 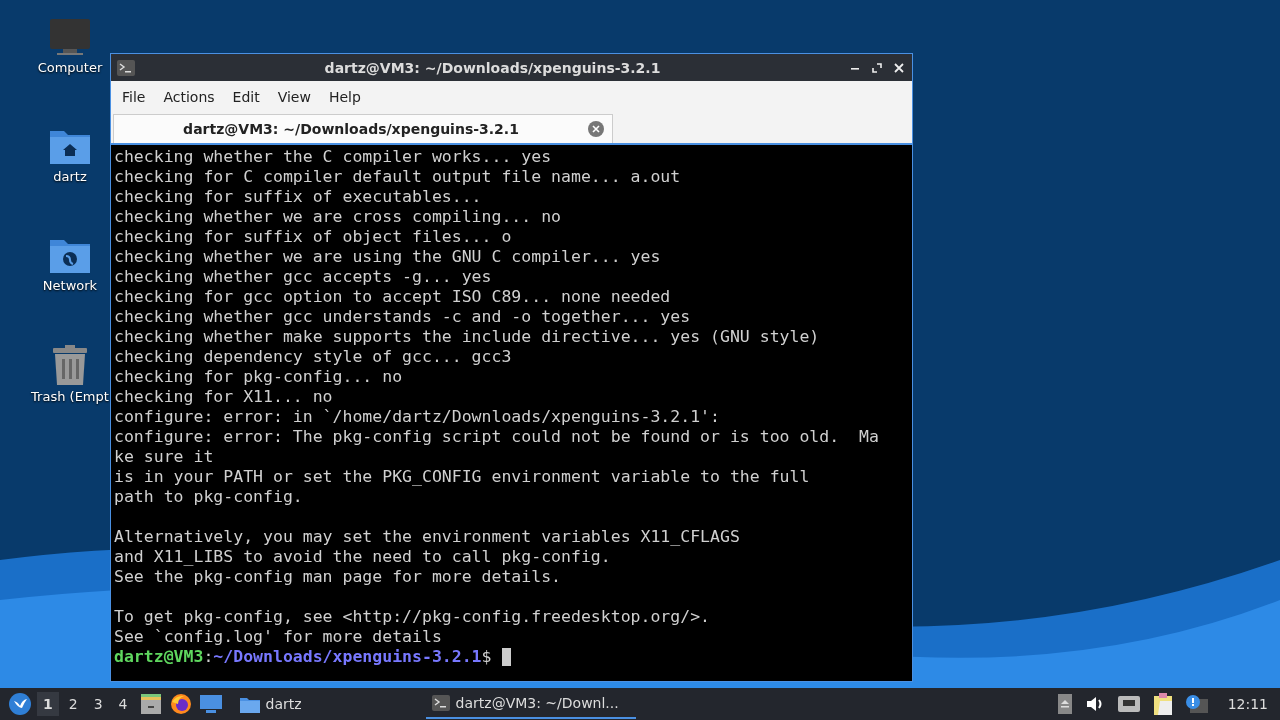 What do you see at coordinates (363, 557) in the screenshot?
I see `terminal-line: and X11_LIBS to avoid the need to call pkg-config.` at bounding box center [363, 557].